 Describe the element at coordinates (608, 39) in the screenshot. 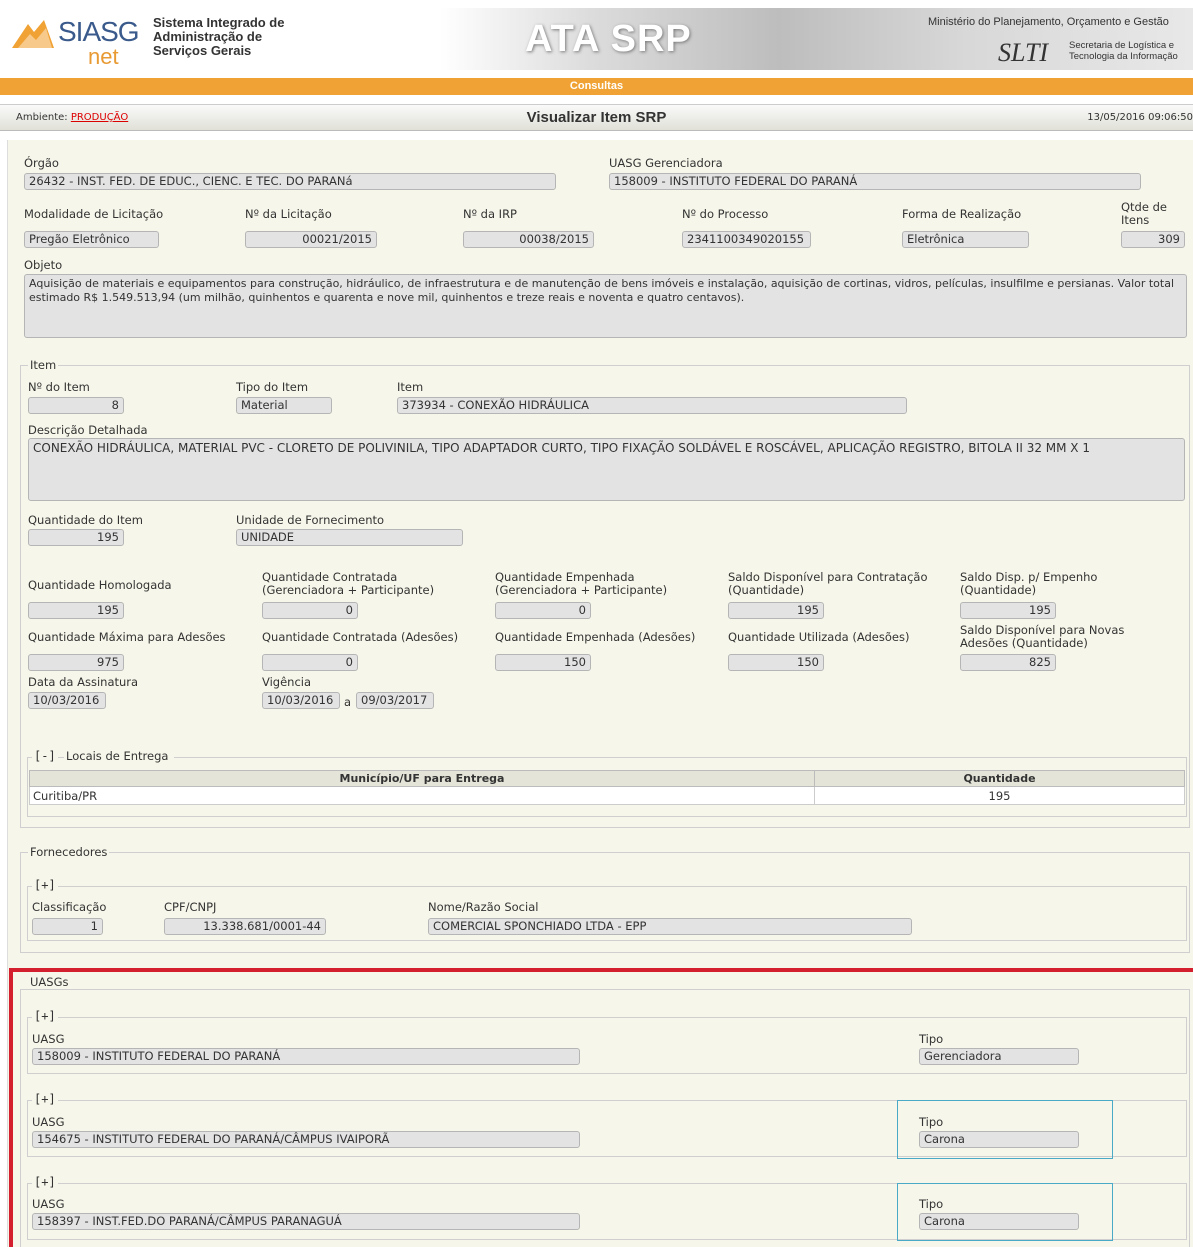

I see `banner-title: ATA SRP` at that location.